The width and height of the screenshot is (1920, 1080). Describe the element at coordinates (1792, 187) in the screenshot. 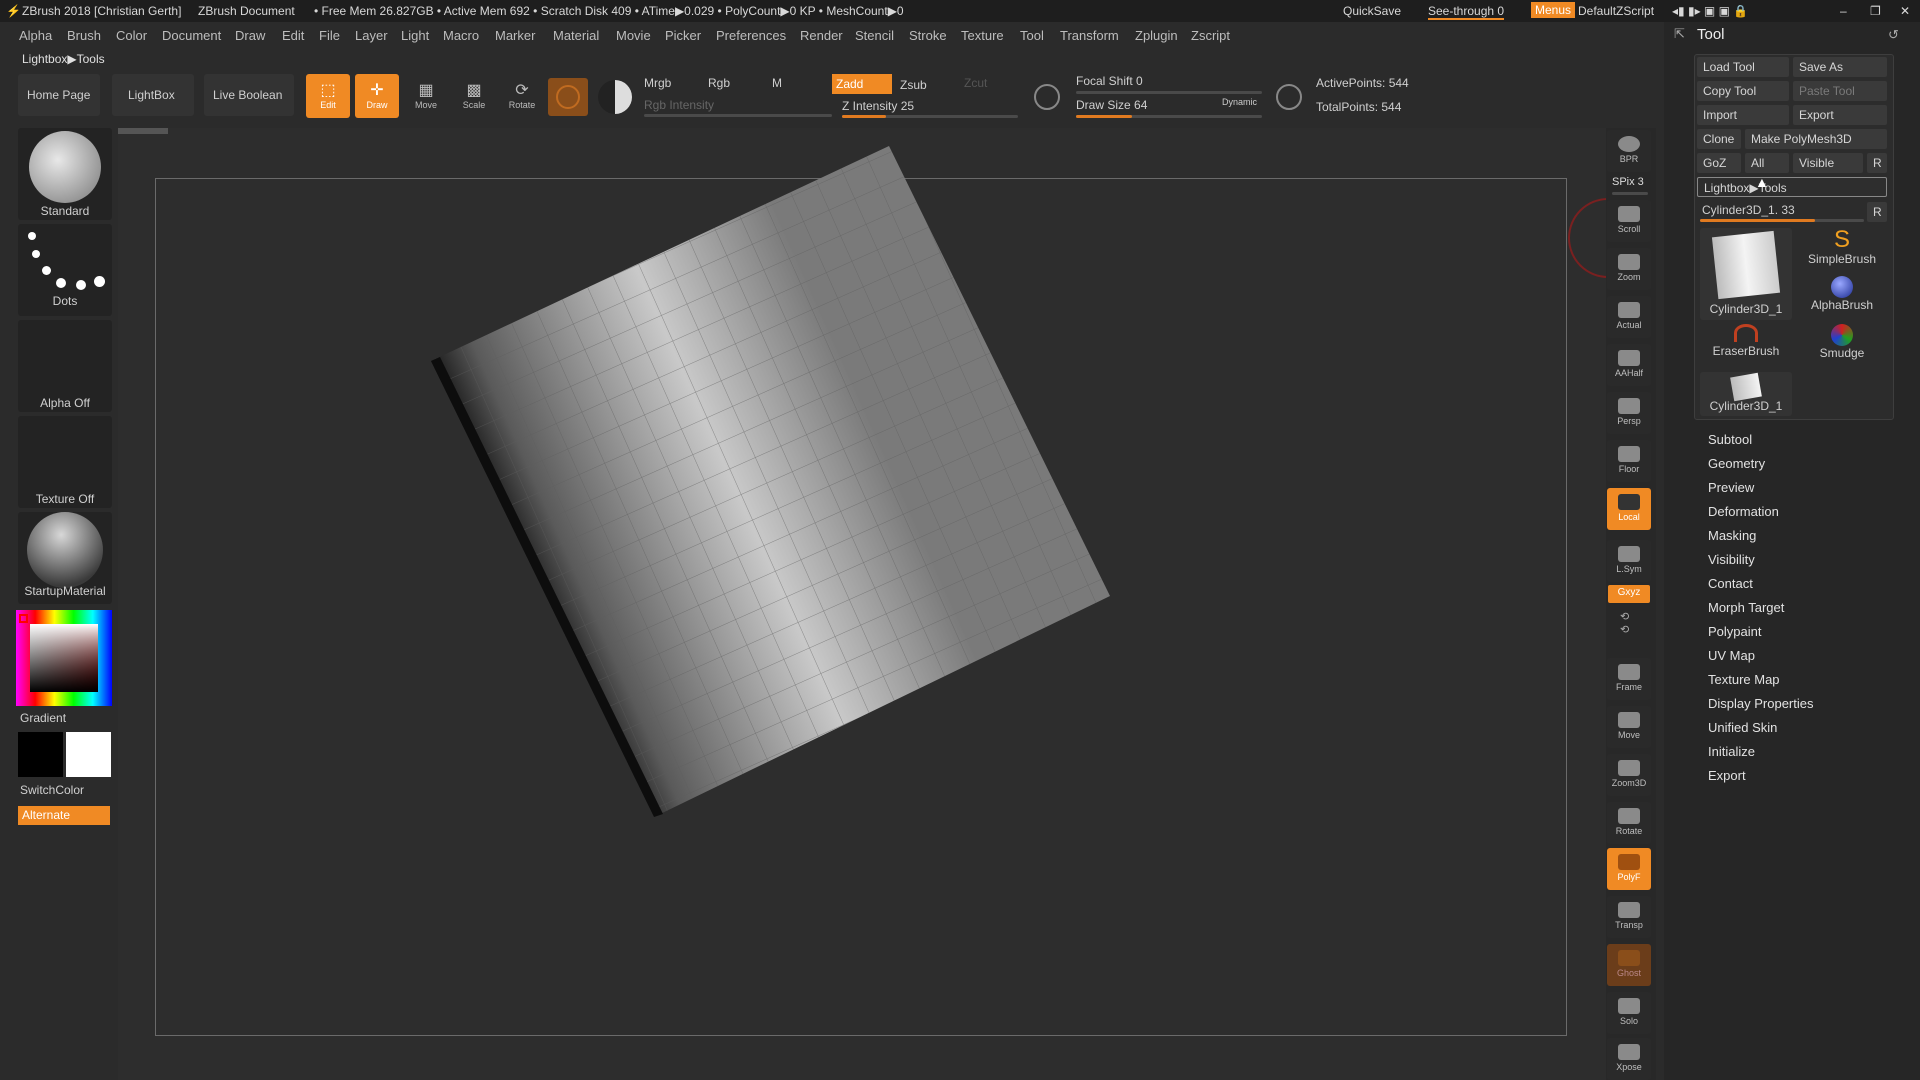

I see `lightbox-tools-button: Lightbox▶Tools` at that location.